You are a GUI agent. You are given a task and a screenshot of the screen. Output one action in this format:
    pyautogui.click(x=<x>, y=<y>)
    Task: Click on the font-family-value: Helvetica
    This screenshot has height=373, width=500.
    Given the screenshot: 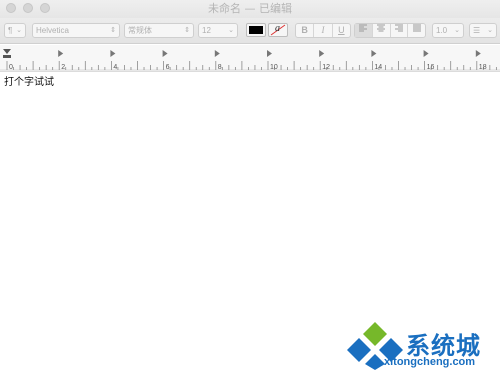 What is the action you would take?
    pyautogui.click(x=52, y=30)
    